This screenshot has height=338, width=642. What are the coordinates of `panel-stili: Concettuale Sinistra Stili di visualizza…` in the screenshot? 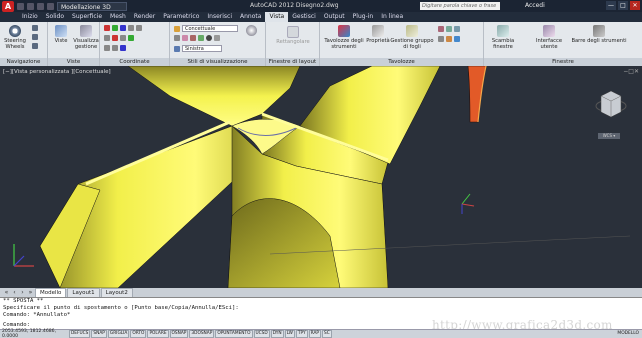 It's located at (218, 44).